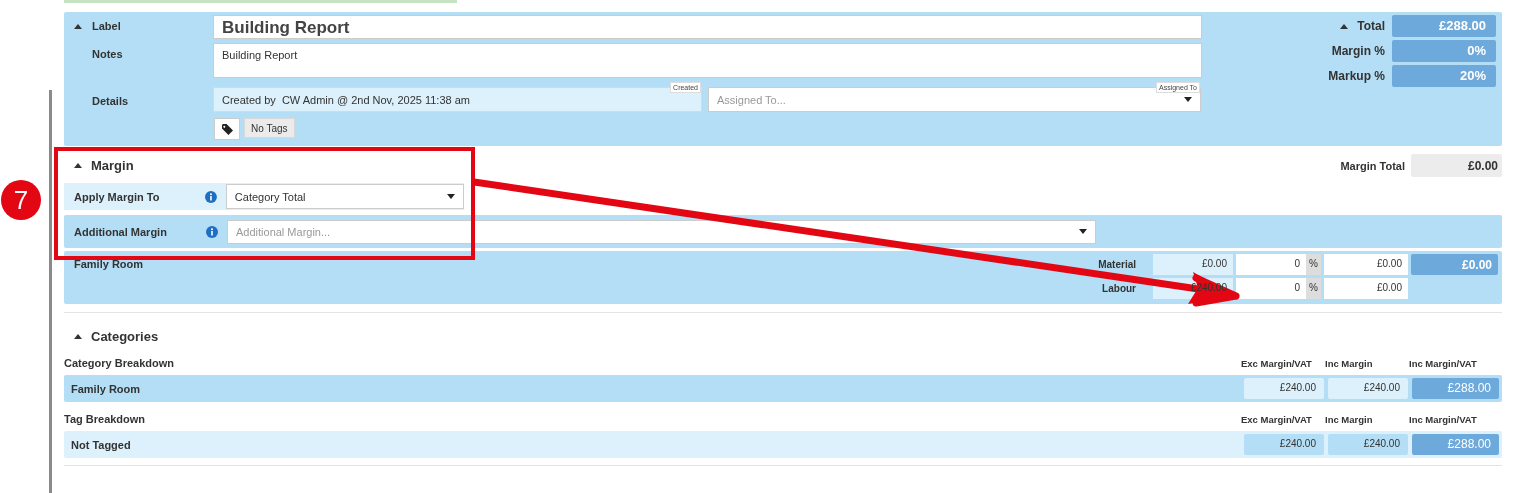 Image resolution: width=1535 pixels, height=493 pixels. I want to click on field-label: Additional Margin, so click(120, 231).